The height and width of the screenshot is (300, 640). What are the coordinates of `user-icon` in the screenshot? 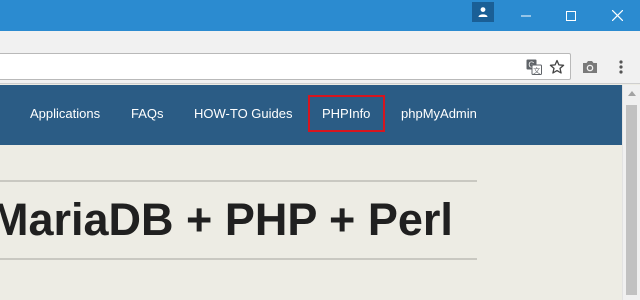 It's located at (483, 12).